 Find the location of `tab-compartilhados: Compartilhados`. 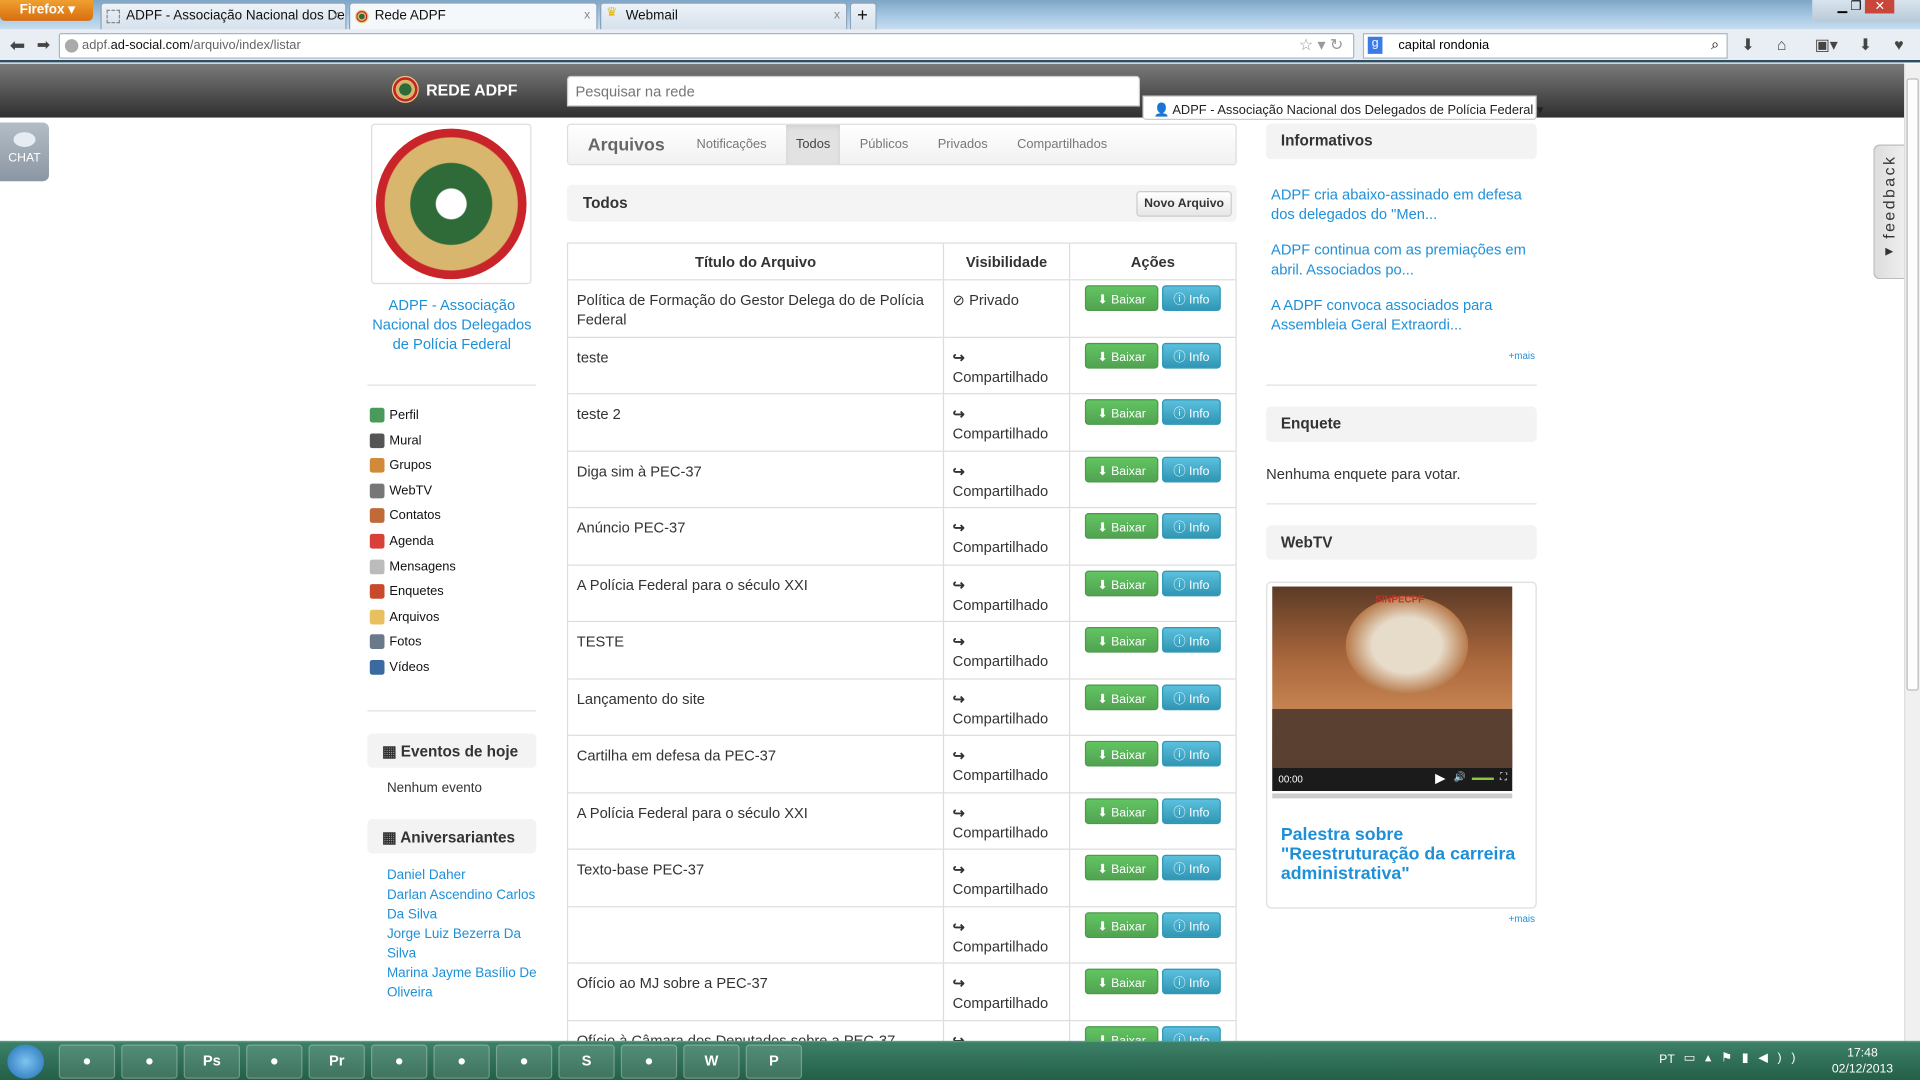

tab-compartilhados: Compartilhados is located at coordinates (1062, 144).